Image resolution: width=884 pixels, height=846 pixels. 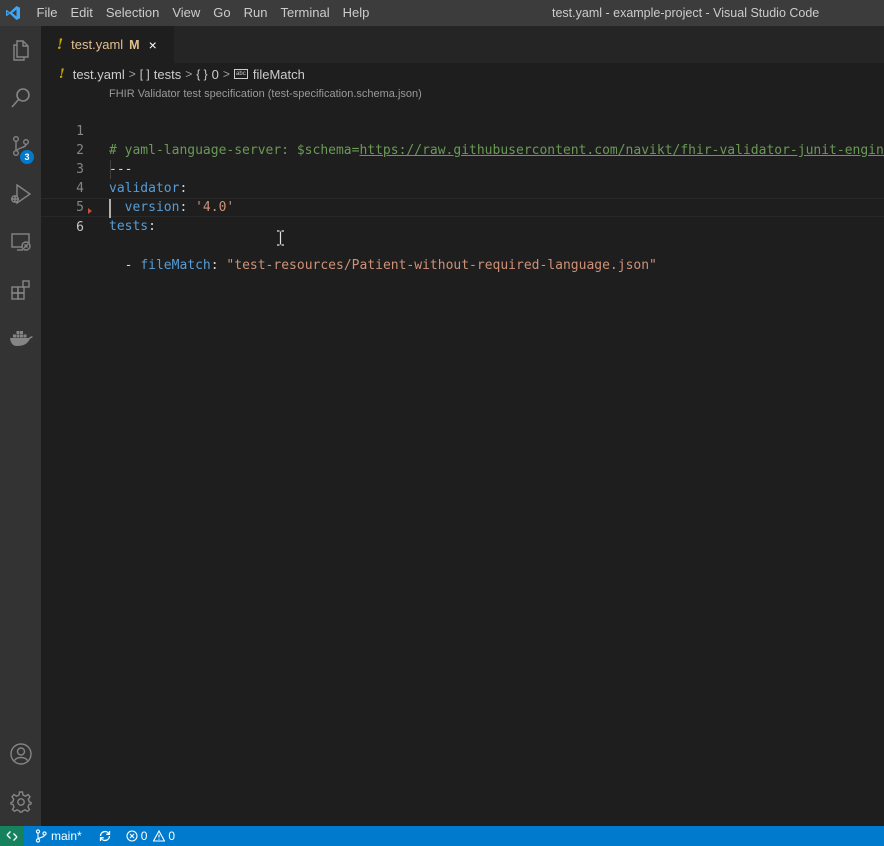 I want to click on docker-icon, so click(x=20, y=338).